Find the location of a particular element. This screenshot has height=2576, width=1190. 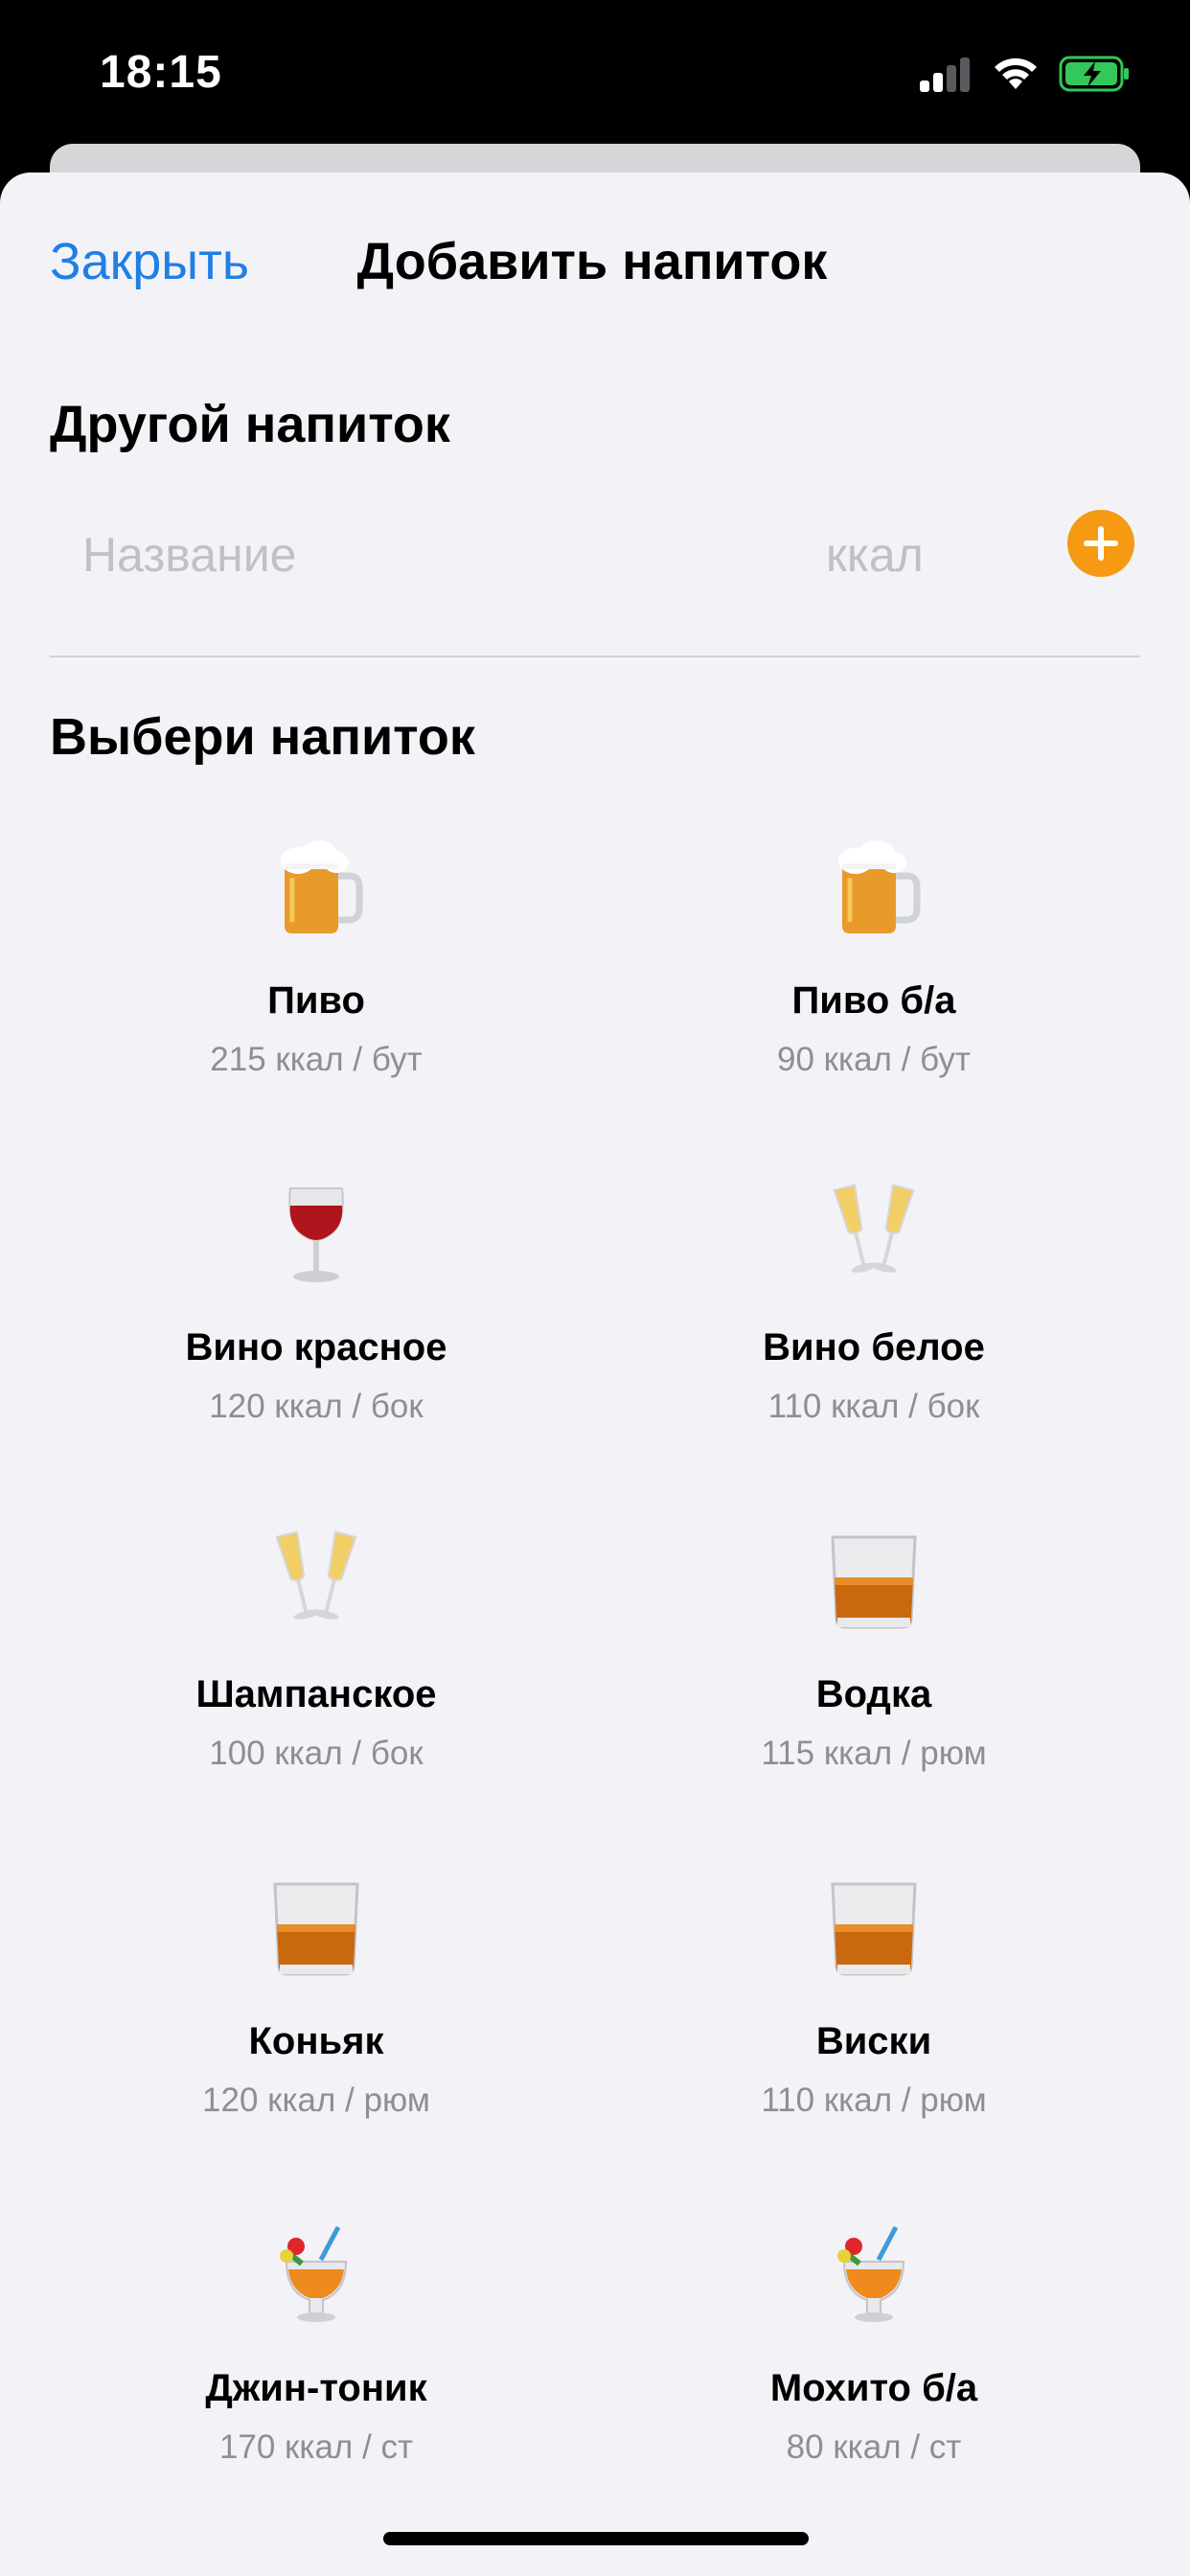

drink-name: Мохито б/а is located at coordinates (873, 2388).